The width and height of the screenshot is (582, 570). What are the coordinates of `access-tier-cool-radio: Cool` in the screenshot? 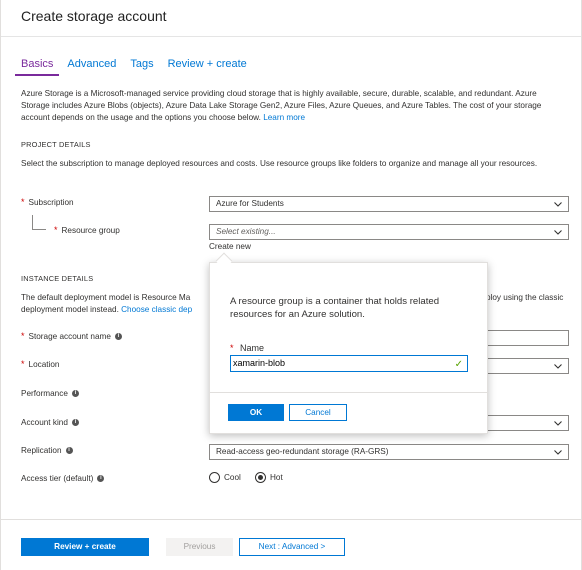 It's located at (225, 477).